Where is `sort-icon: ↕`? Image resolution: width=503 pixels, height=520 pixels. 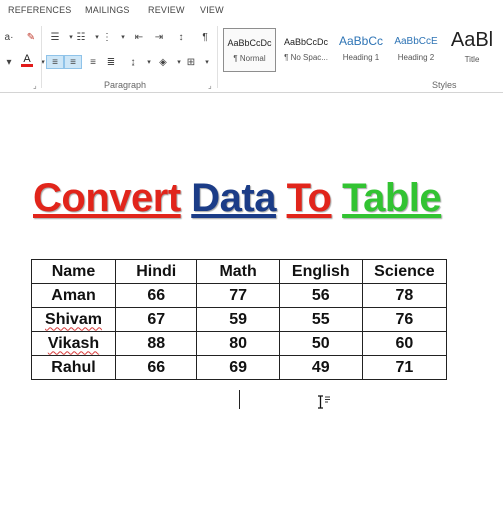 sort-icon: ↕ is located at coordinates (181, 37).